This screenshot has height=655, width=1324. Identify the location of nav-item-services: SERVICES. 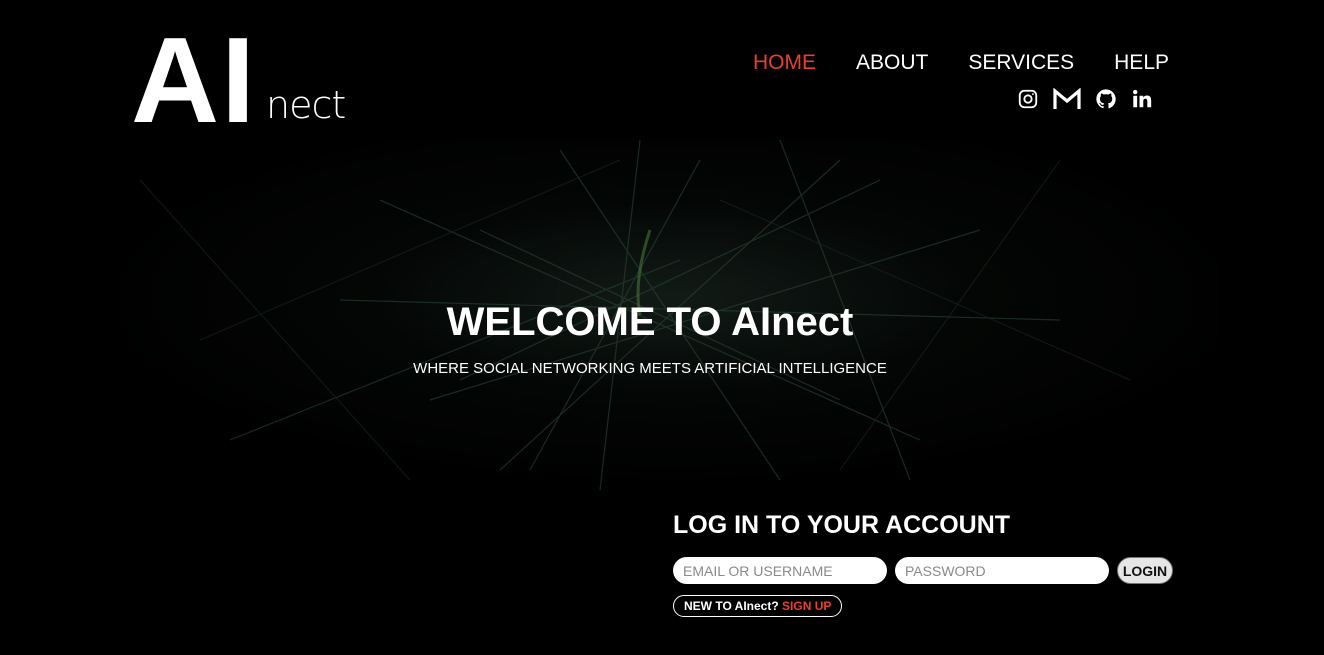
(1021, 63).